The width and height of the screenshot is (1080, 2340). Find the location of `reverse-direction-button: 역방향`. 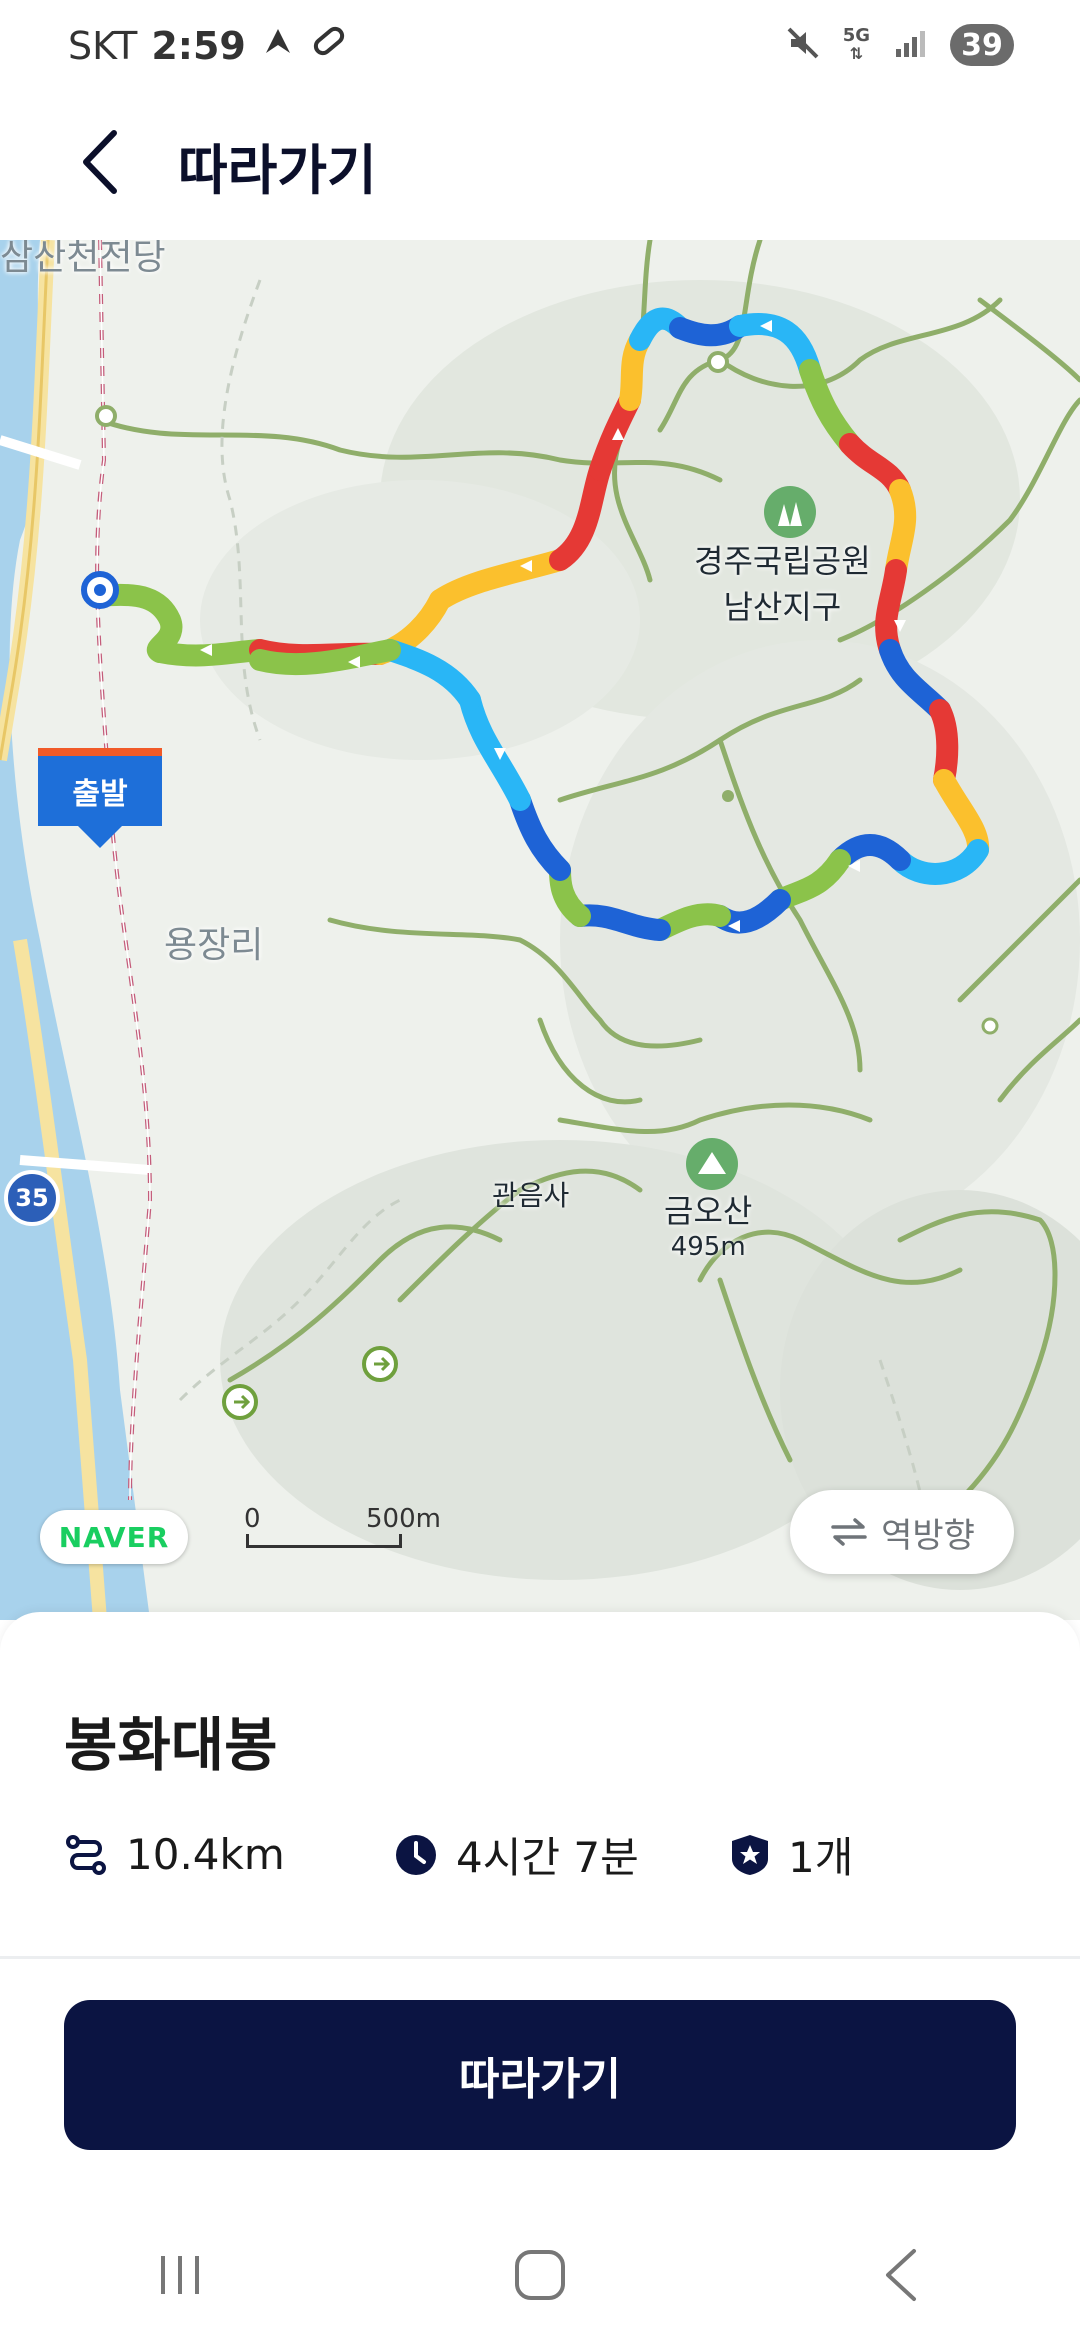

reverse-direction-button: 역방향 is located at coordinates (902, 1532).